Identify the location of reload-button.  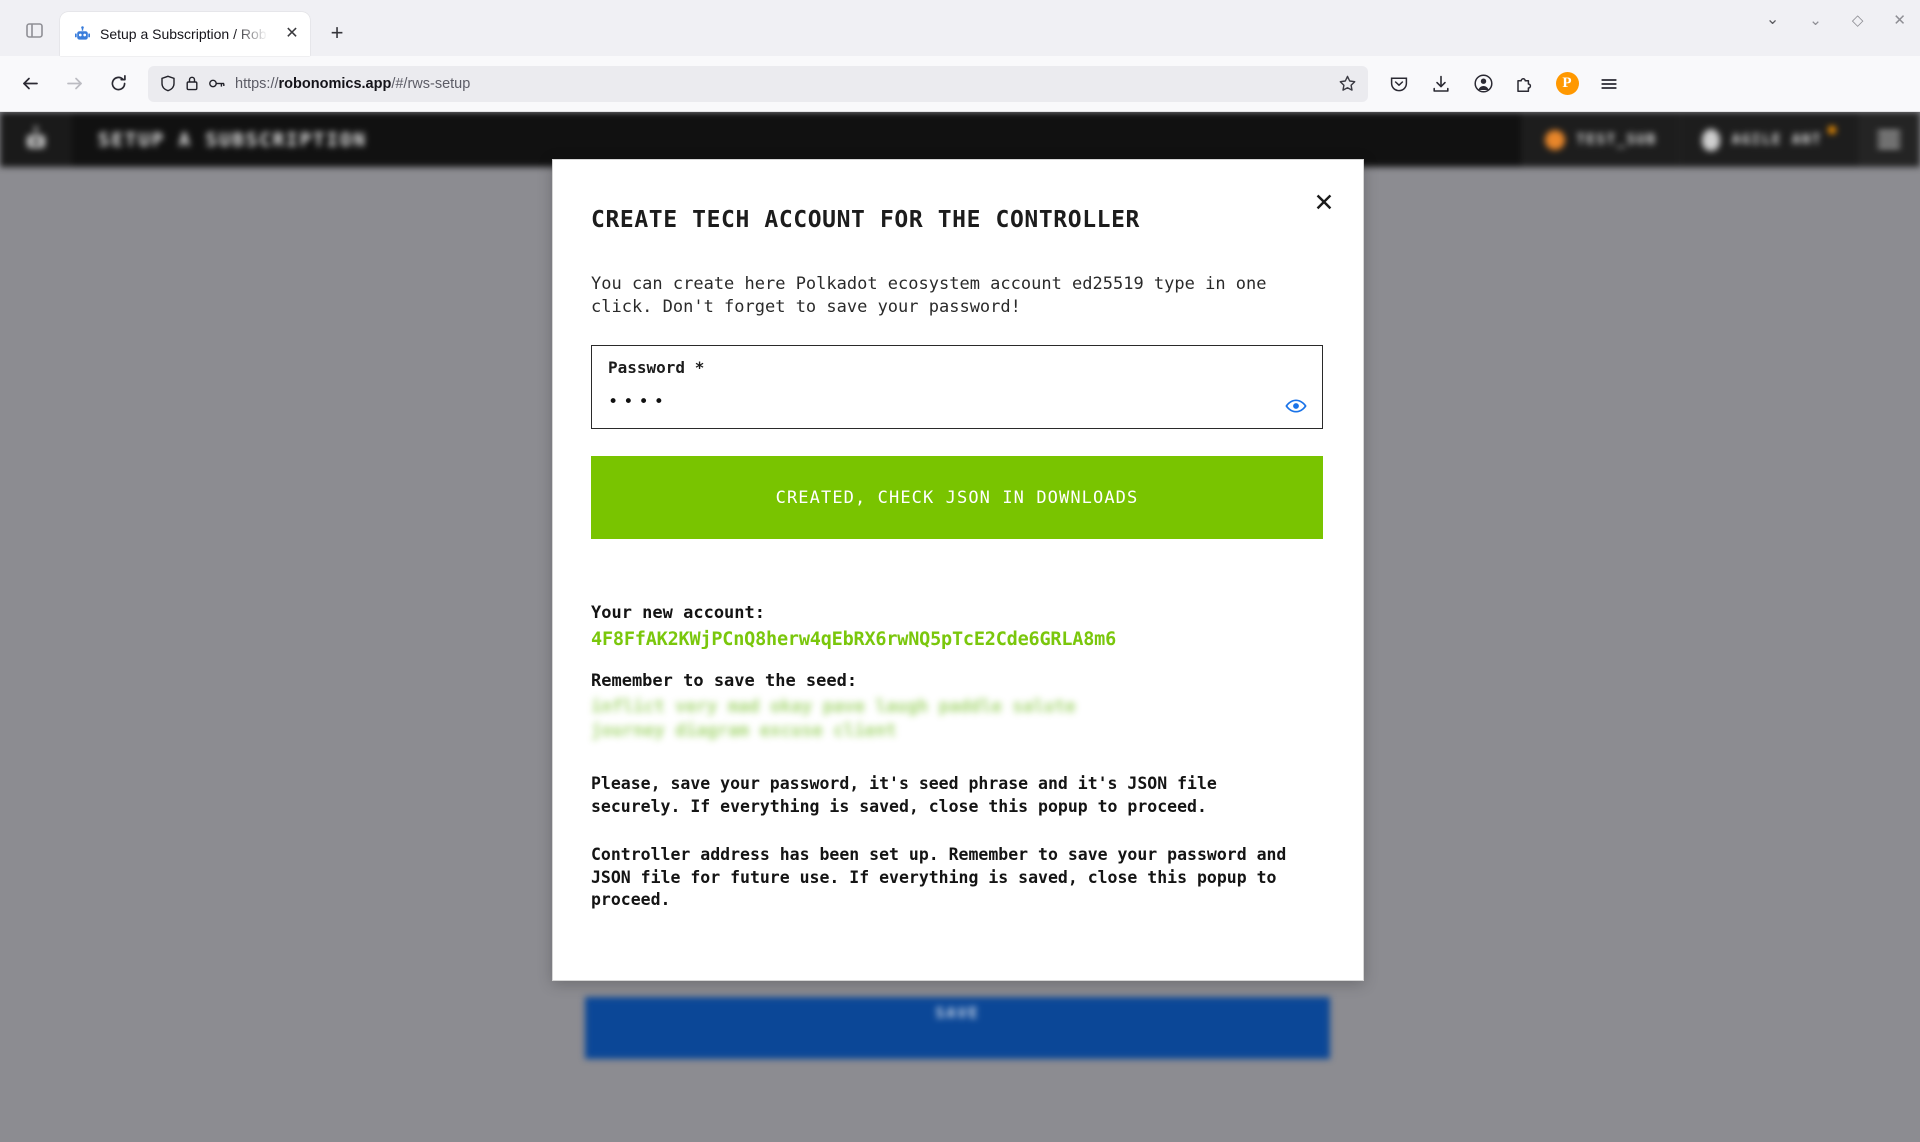
(118, 84).